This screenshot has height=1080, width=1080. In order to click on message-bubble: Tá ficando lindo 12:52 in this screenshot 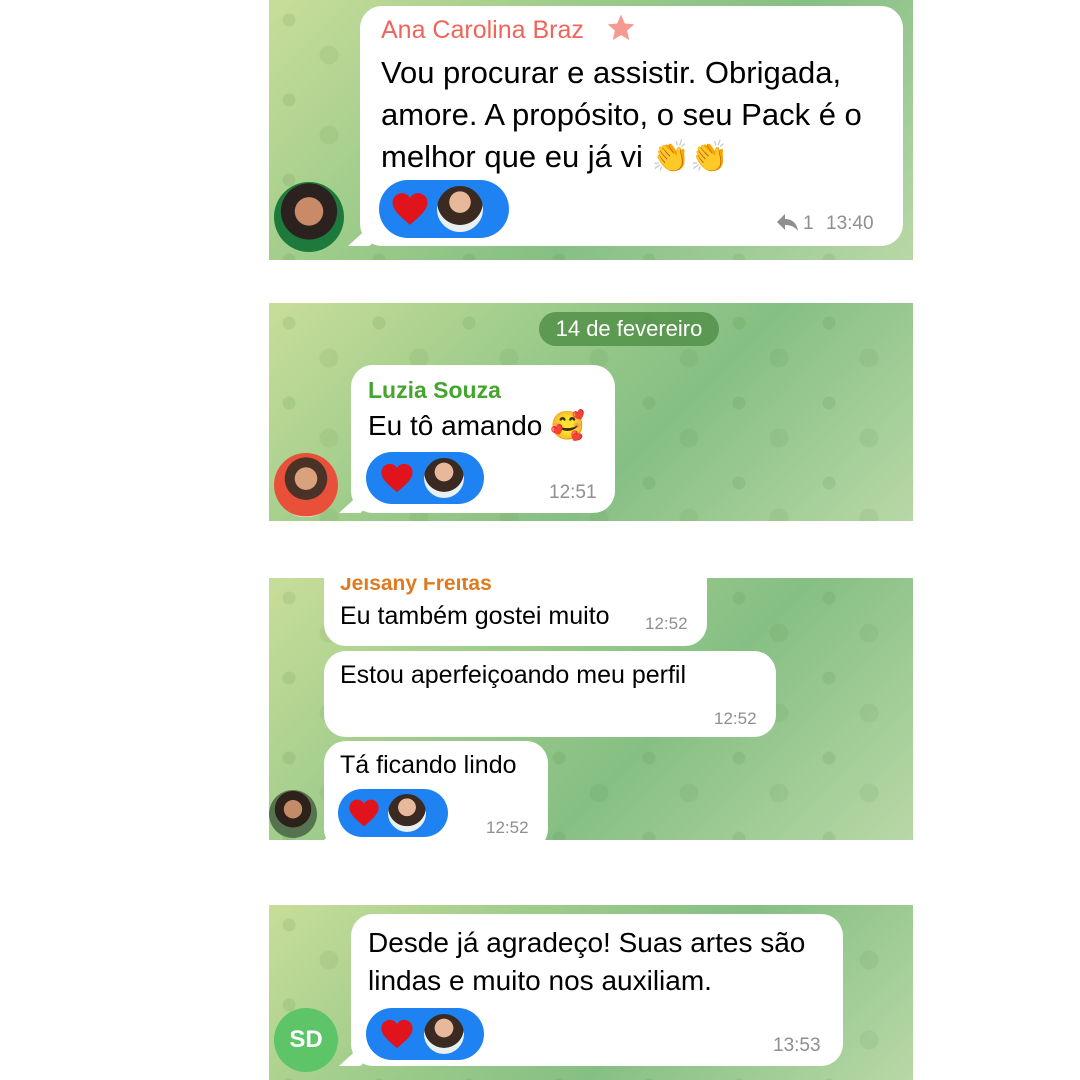, I will do `click(436, 790)`.